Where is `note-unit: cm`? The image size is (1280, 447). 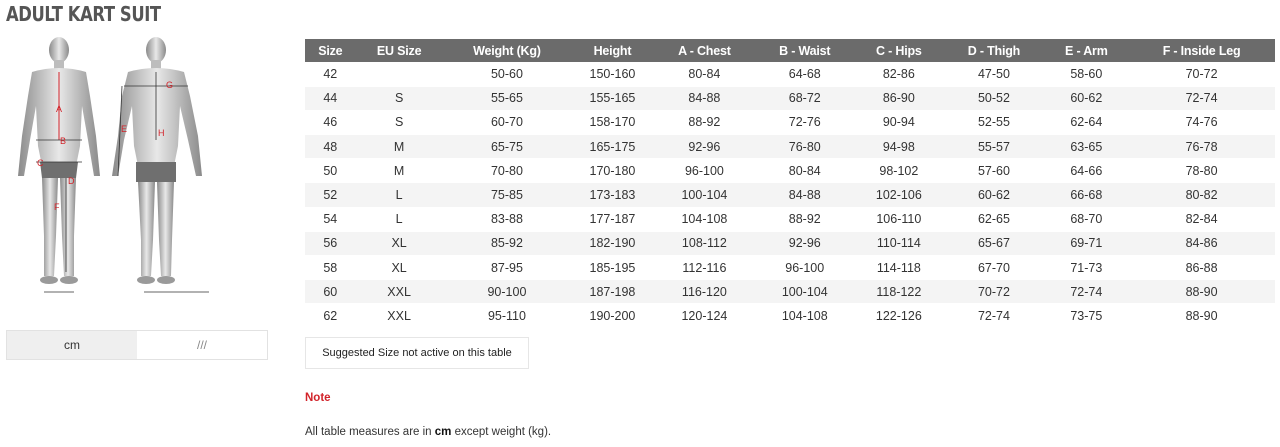 note-unit: cm is located at coordinates (443, 432).